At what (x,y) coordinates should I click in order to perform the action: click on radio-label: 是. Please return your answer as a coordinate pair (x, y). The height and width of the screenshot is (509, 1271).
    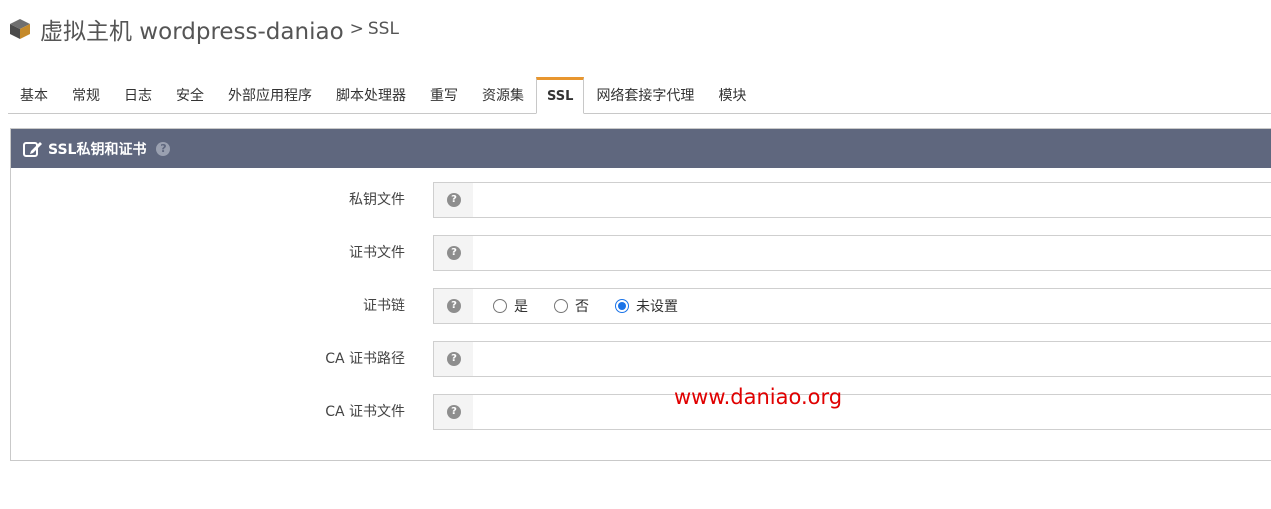
    Looking at the image, I should click on (521, 307).